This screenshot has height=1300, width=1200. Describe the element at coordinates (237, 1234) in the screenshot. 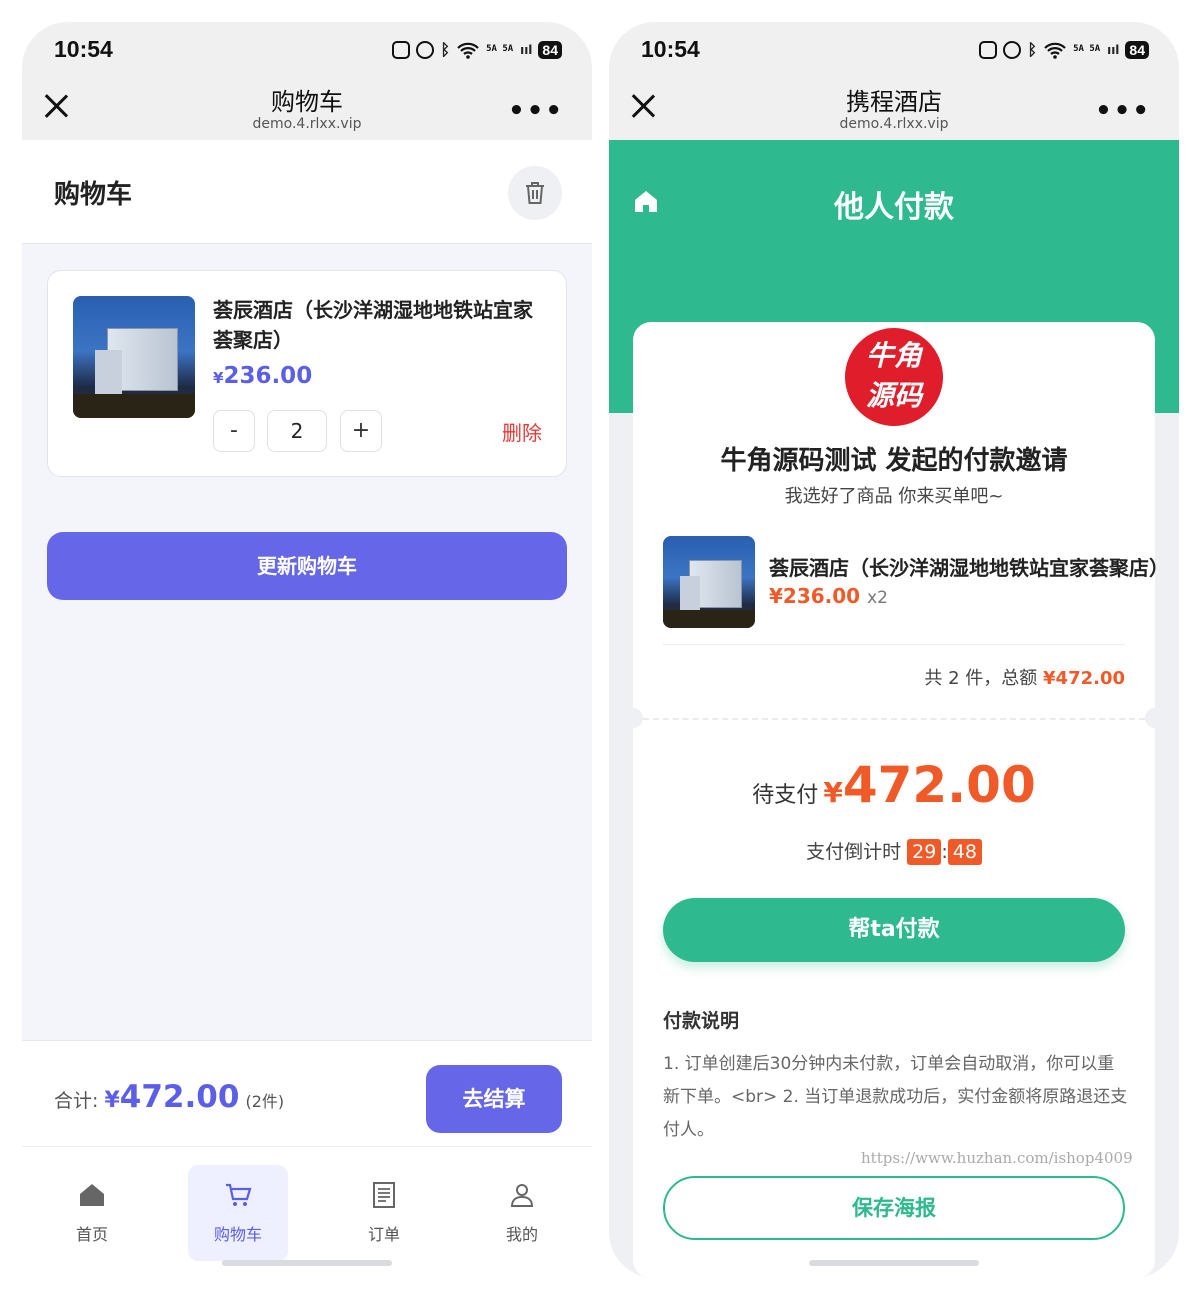

I see `tab-label: 购物车` at that location.